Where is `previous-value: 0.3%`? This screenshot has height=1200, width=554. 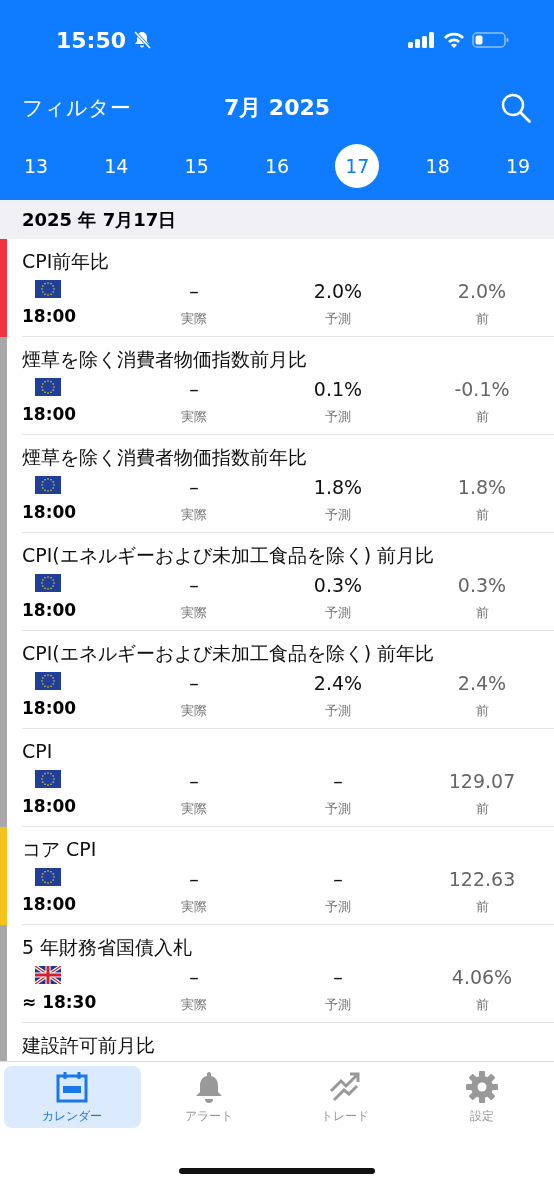 previous-value: 0.3% is located at coordinates (482, 585).